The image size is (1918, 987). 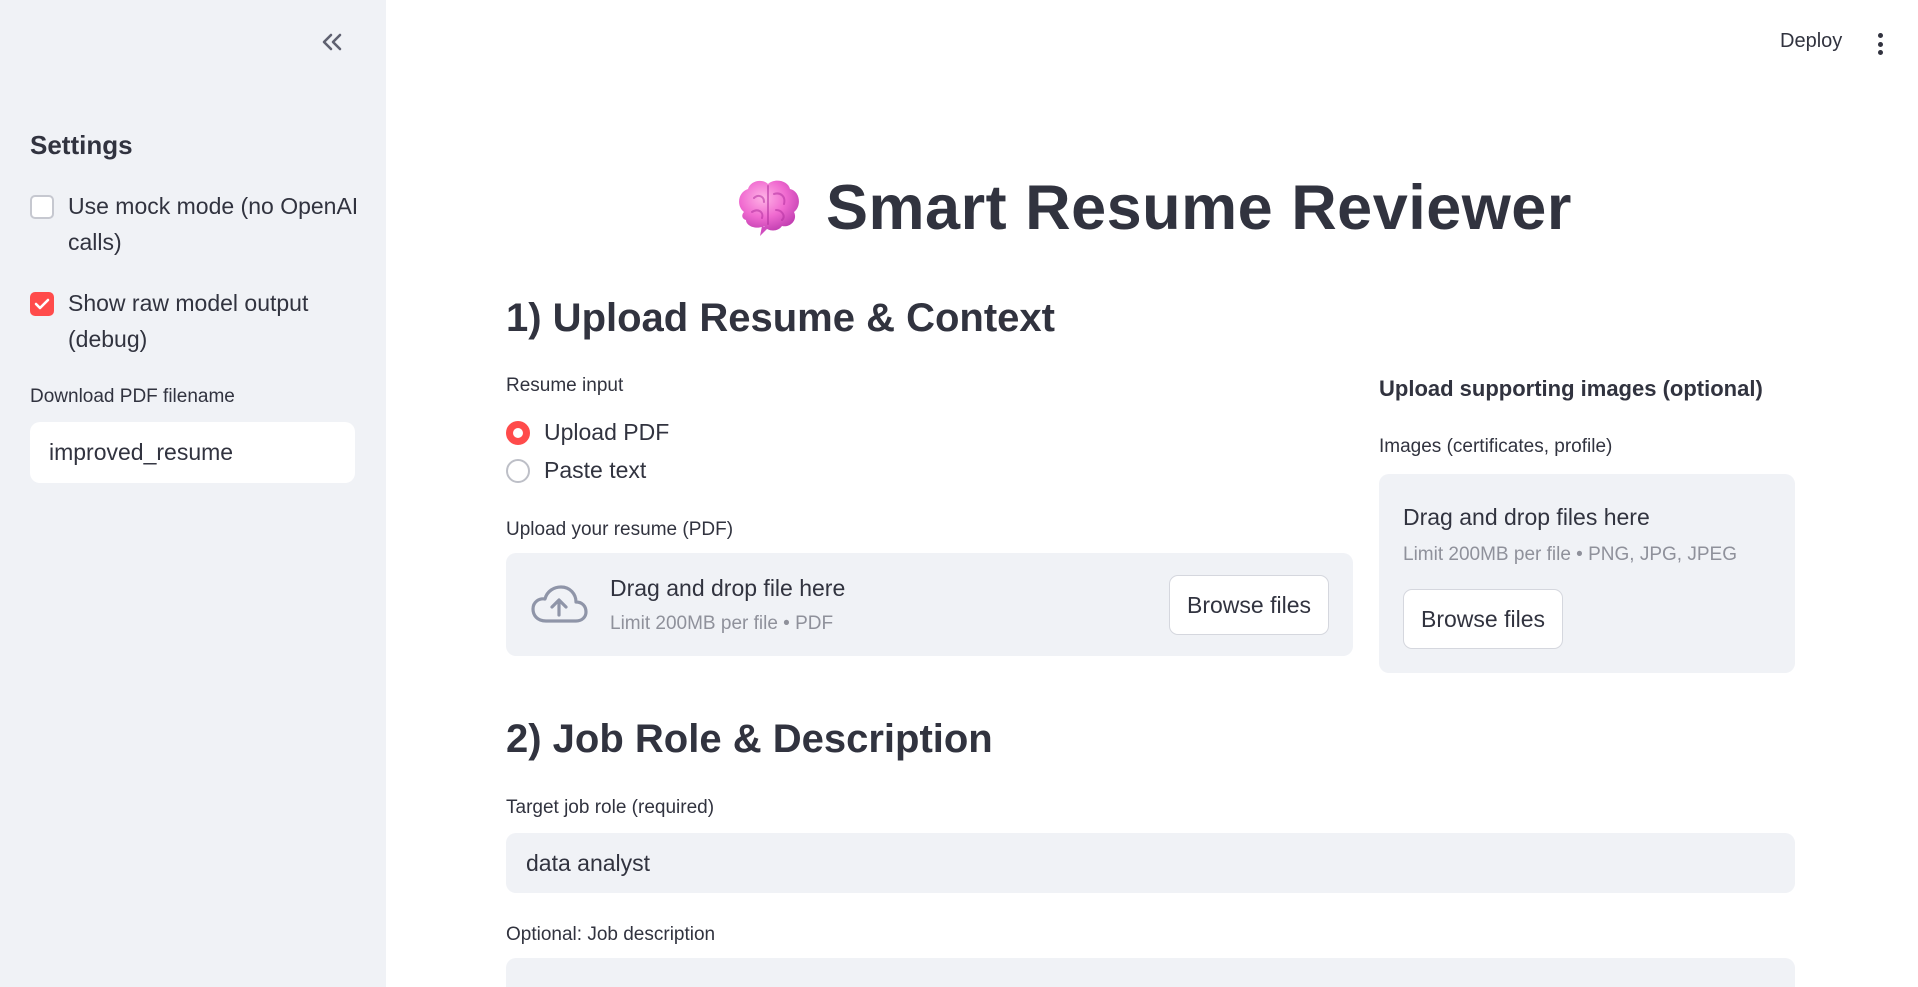 I want to click on radio-selected-icon, so click(x=518, y=432).